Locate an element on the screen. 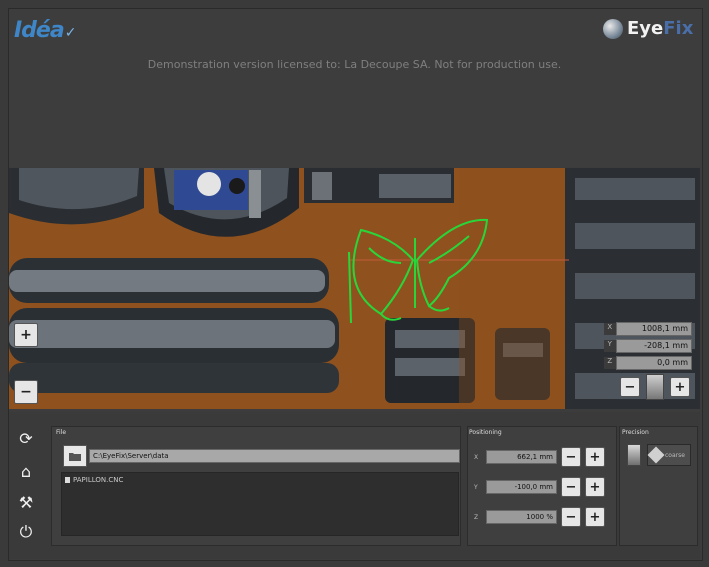  zoom-out-button: − is located at coordinates (26, 392).